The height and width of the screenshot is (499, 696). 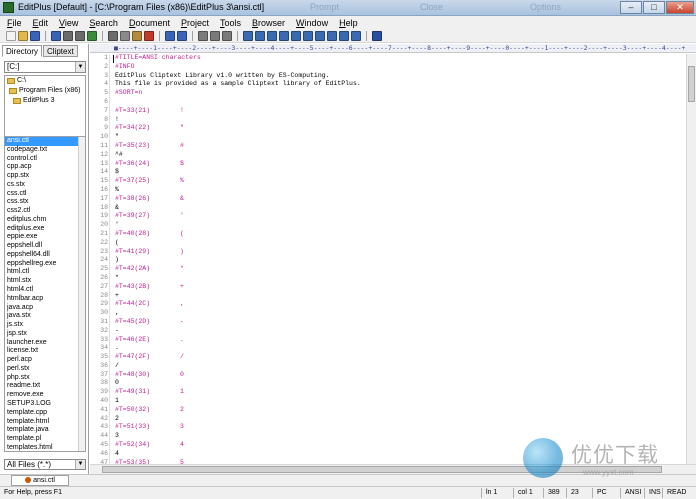 I want to click on file-list-item: jsp.stx, so click(x=45, y=334).